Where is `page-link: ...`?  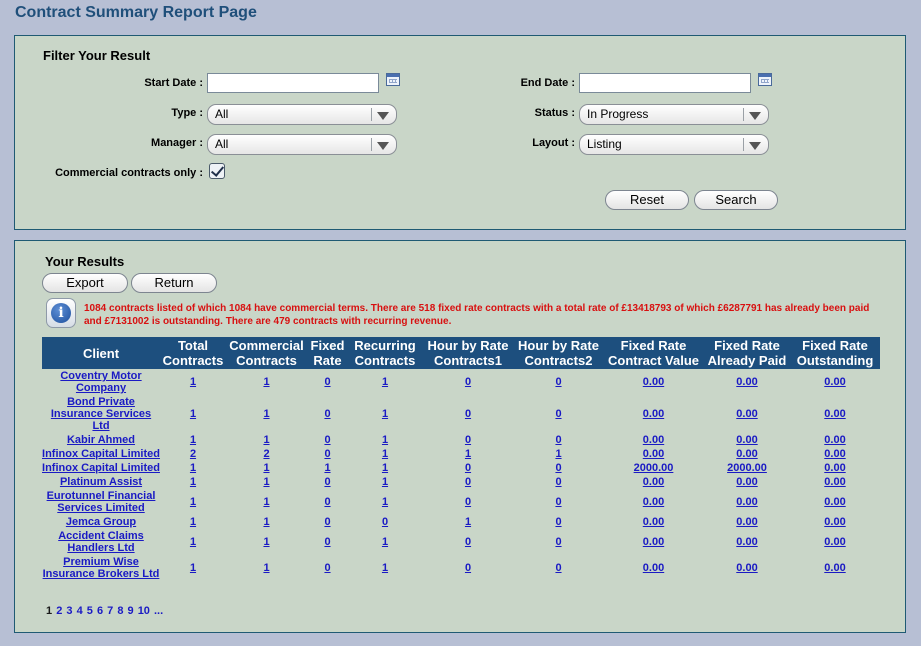 page-link: ... is located at coordinates (158, 611).